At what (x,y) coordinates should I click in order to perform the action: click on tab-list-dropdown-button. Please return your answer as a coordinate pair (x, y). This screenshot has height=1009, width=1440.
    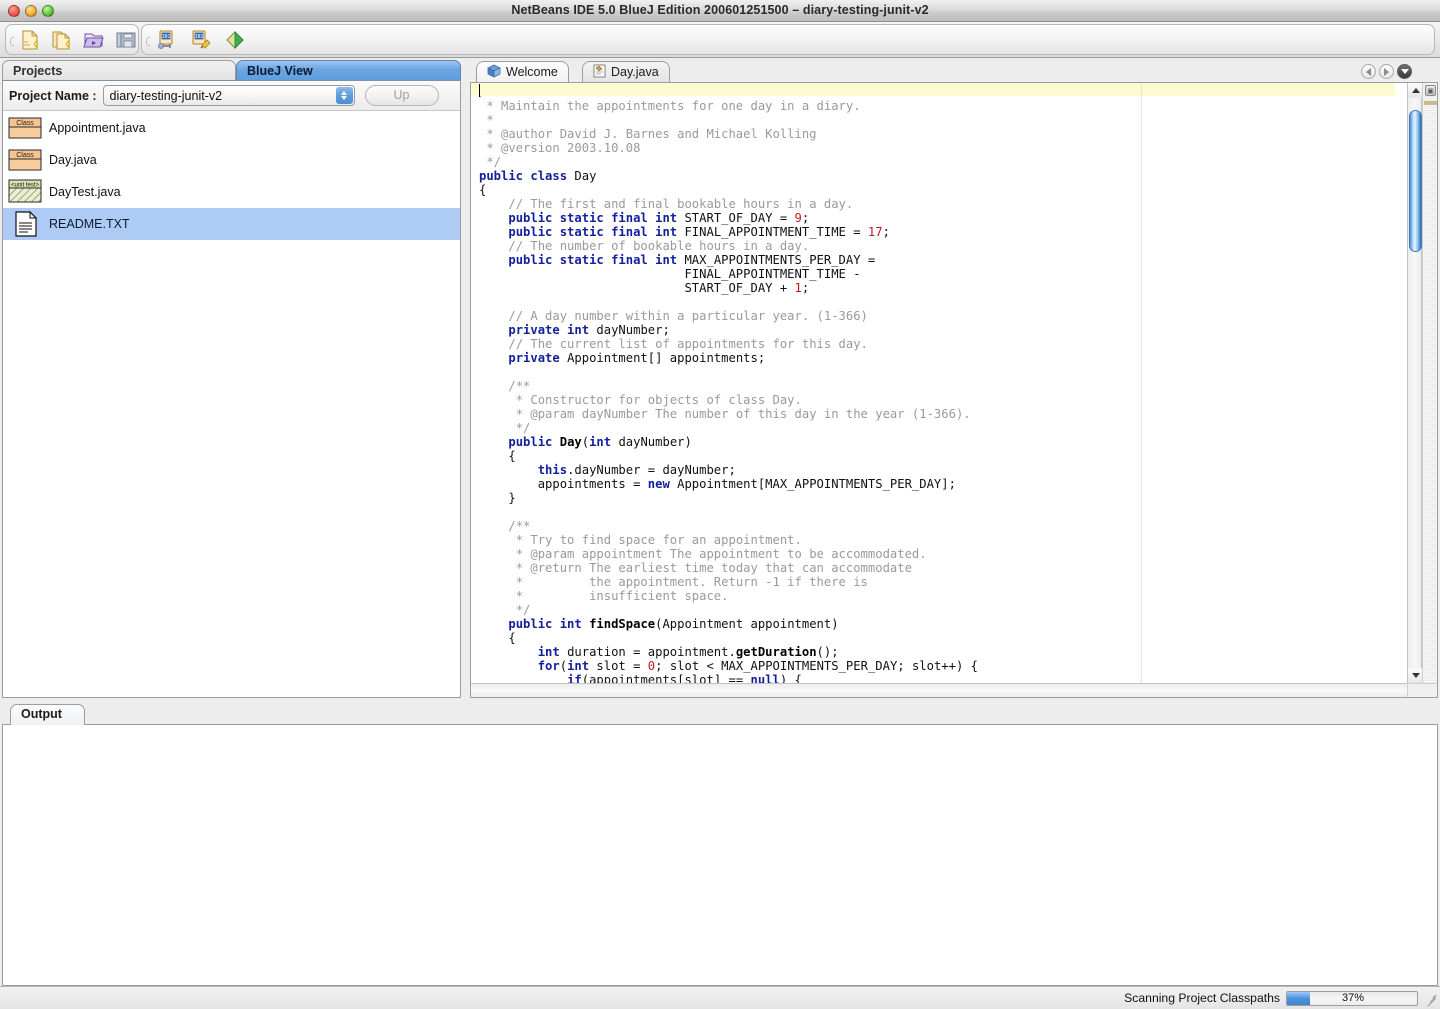
    Looking at the image, I should click on (1404, 71).